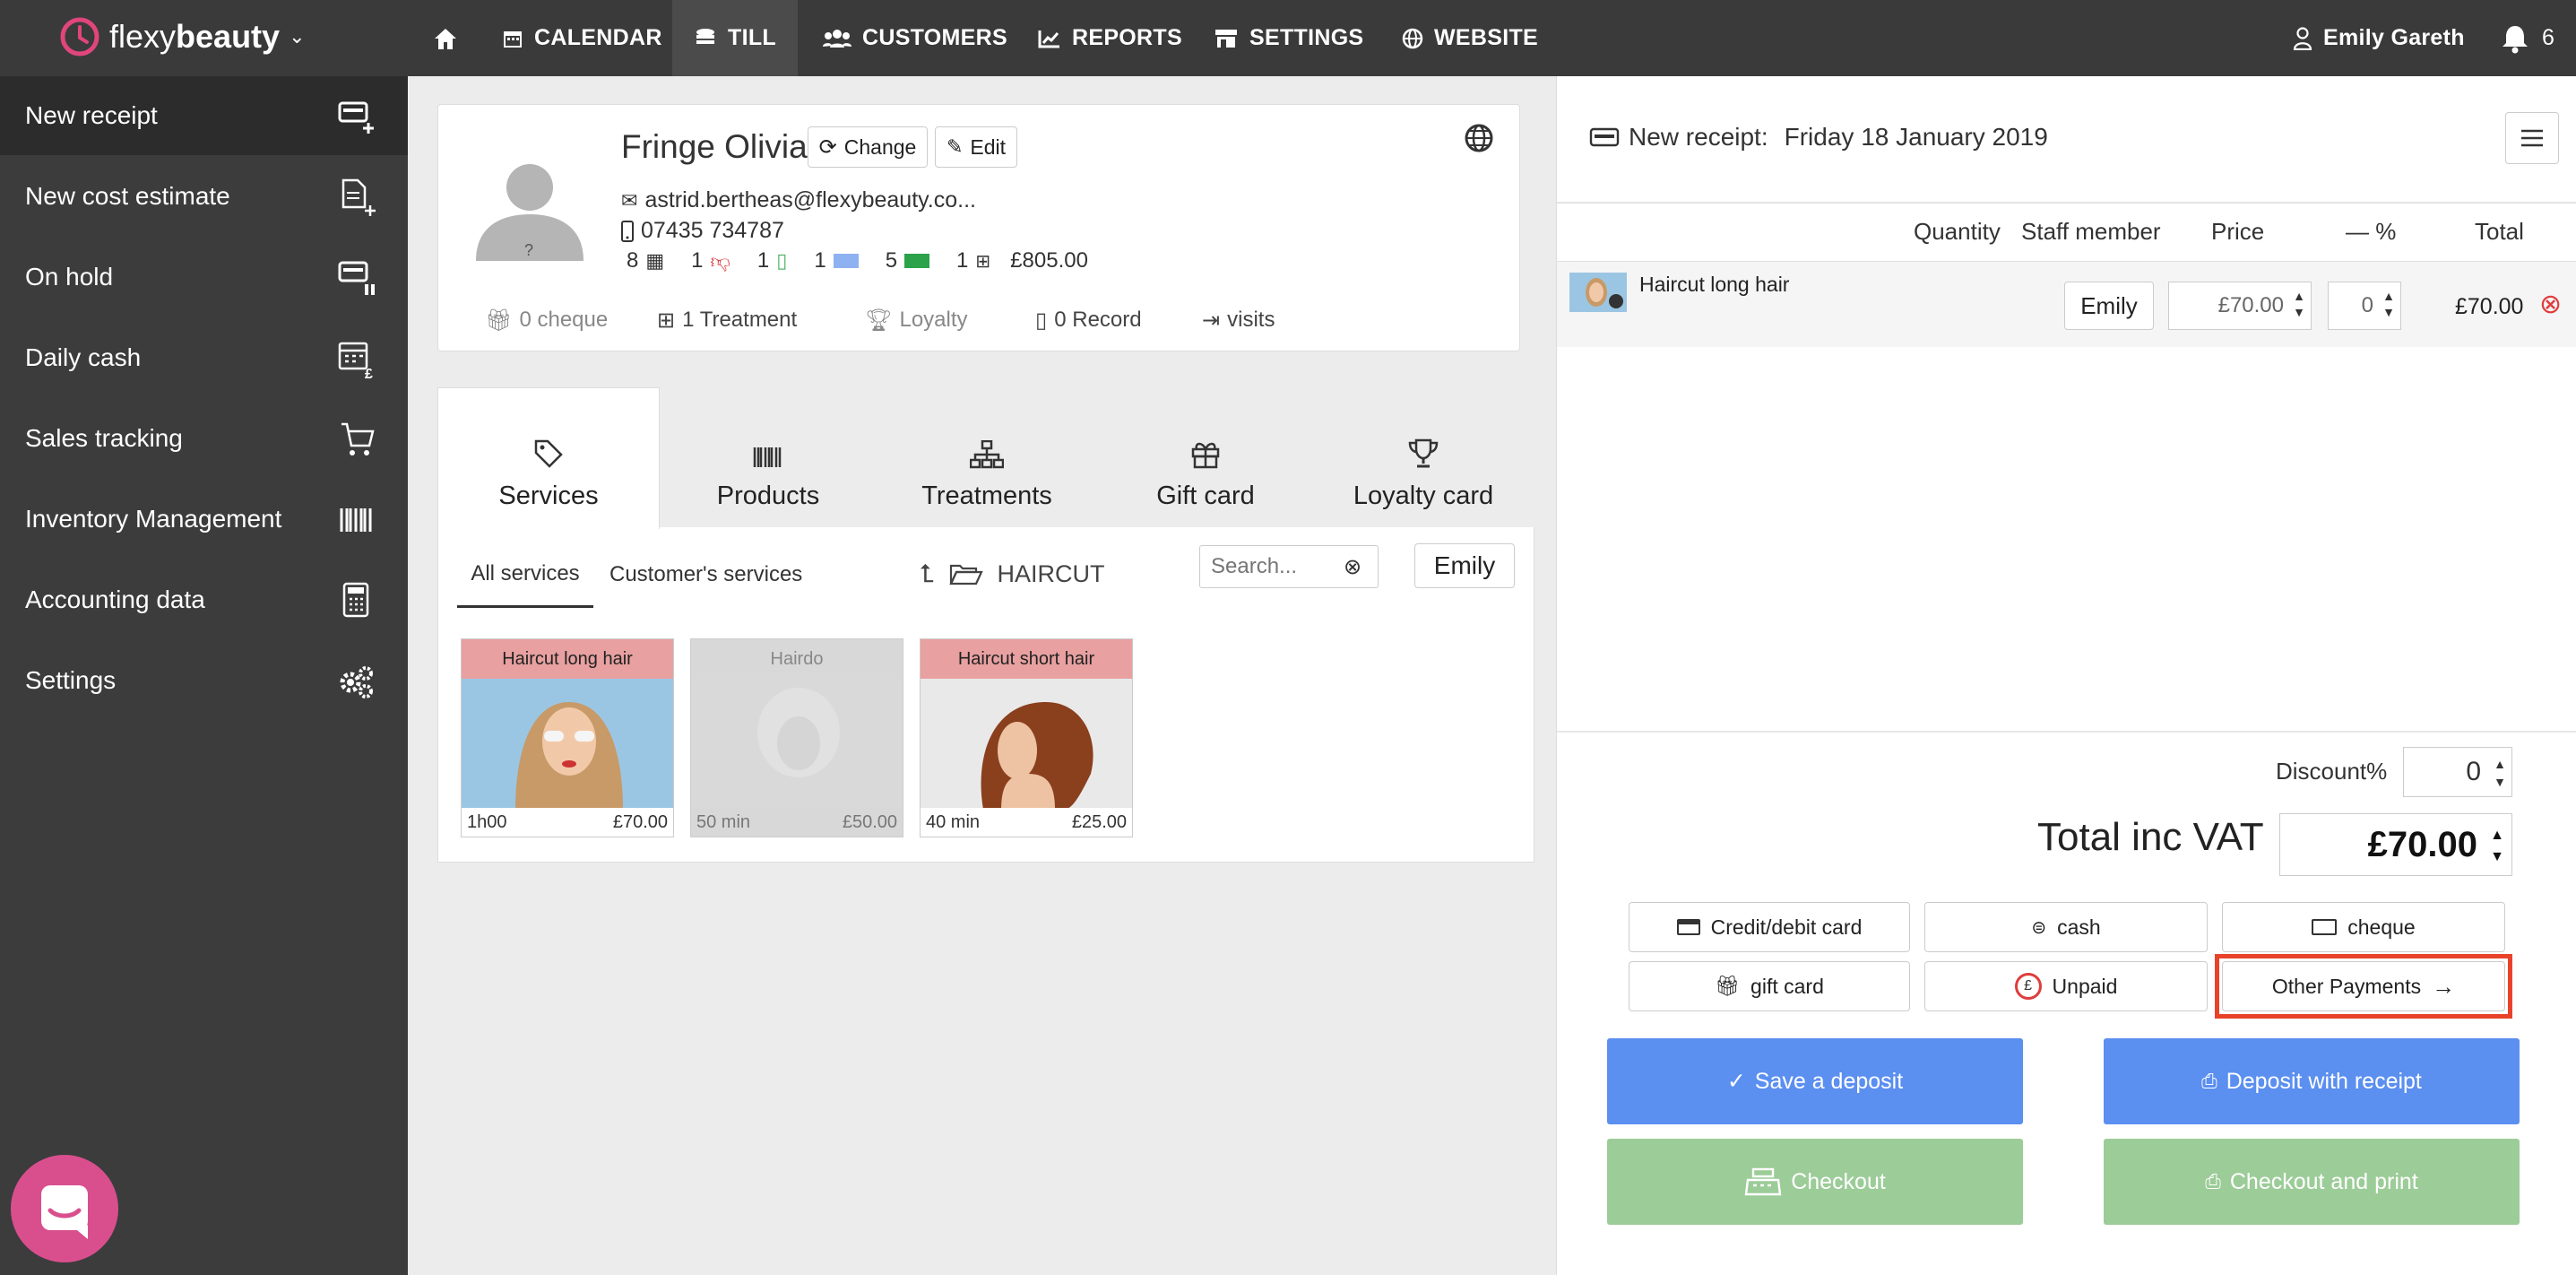 The height and width of the screenshot is (1275, 2576). What do you see at coordinates (1916, 137) in the screenshot?
I see `receipt-date: Friday 18 January 2019` at bounding box center [1916, 137].